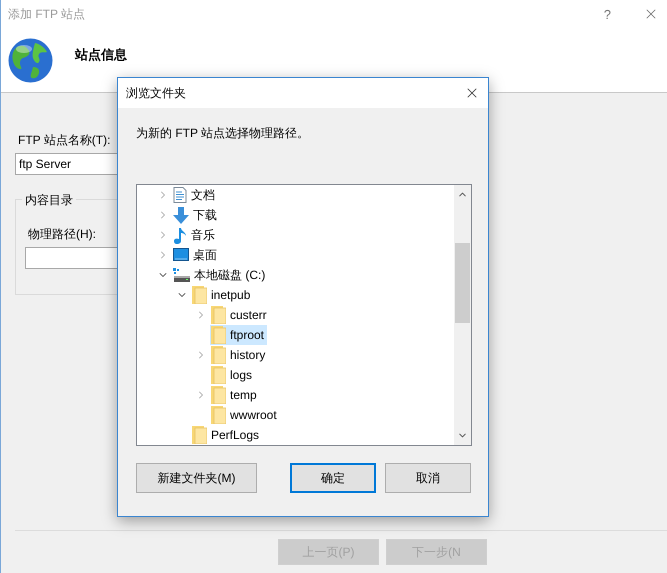 This screenshot has height=573, width=667. What do you see at coordinates (462, 283) in the screenshot?
I see `scrollbar-thumb` at bounding box center [462, 283].